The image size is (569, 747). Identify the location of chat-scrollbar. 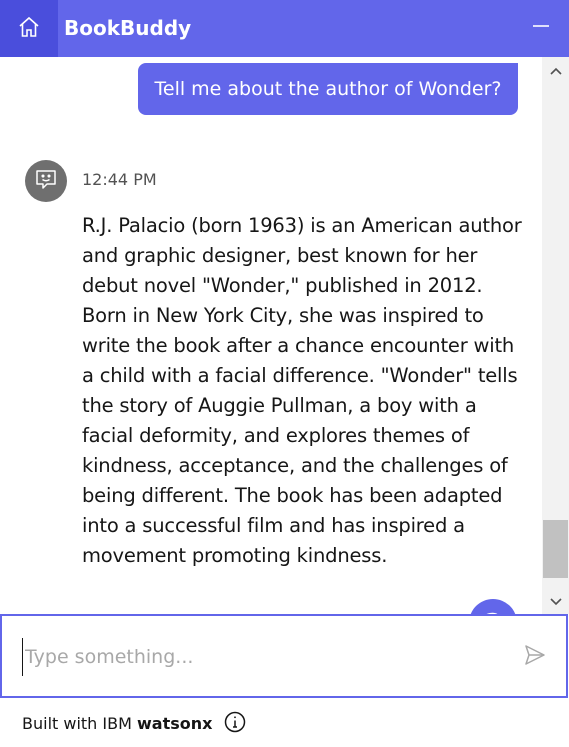
(555, 335).